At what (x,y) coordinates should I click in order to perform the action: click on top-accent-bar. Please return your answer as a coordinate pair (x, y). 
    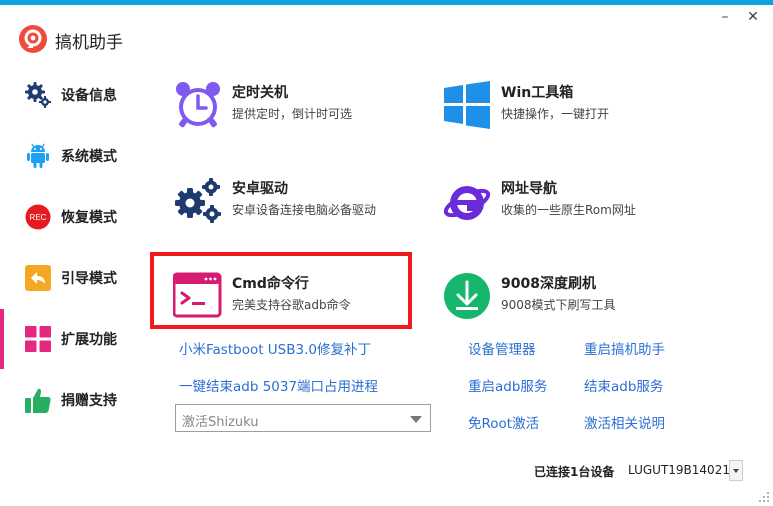
    Looking at the image, I should click on (386, 2).